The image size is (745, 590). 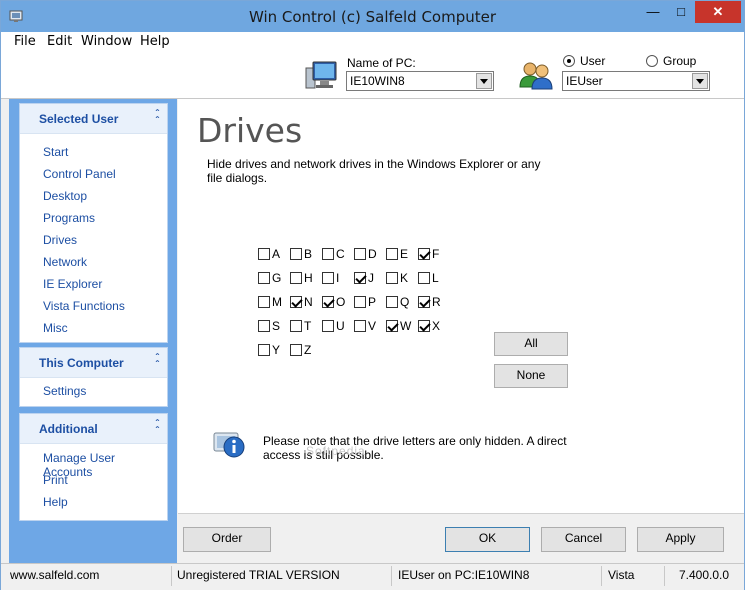 What do you see at coordinates (405, 302) in the screenshot?
I see `drive-label: Q` at bounding box center [405, 302].